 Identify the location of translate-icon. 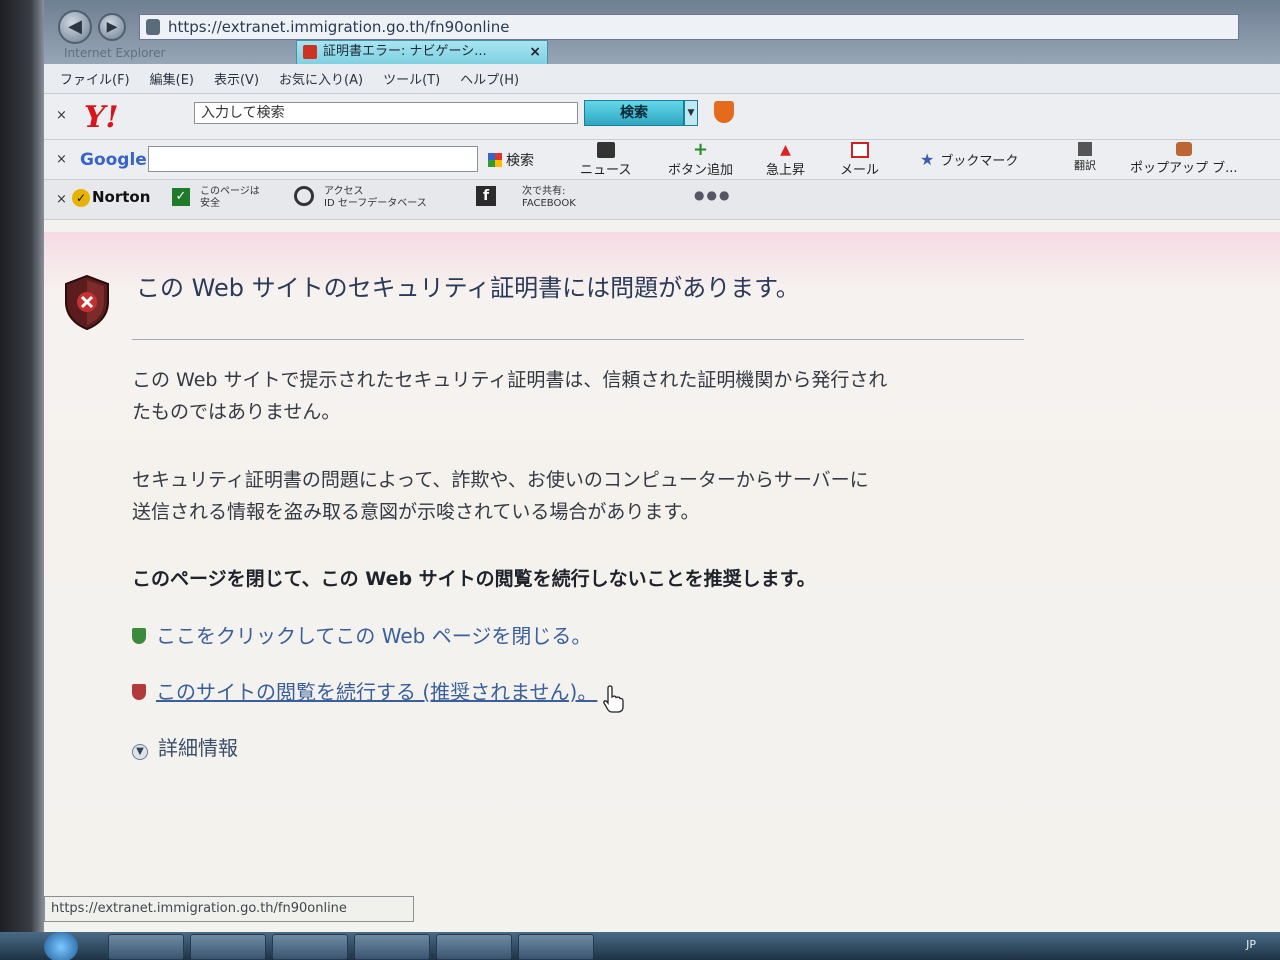
(1085, 149).